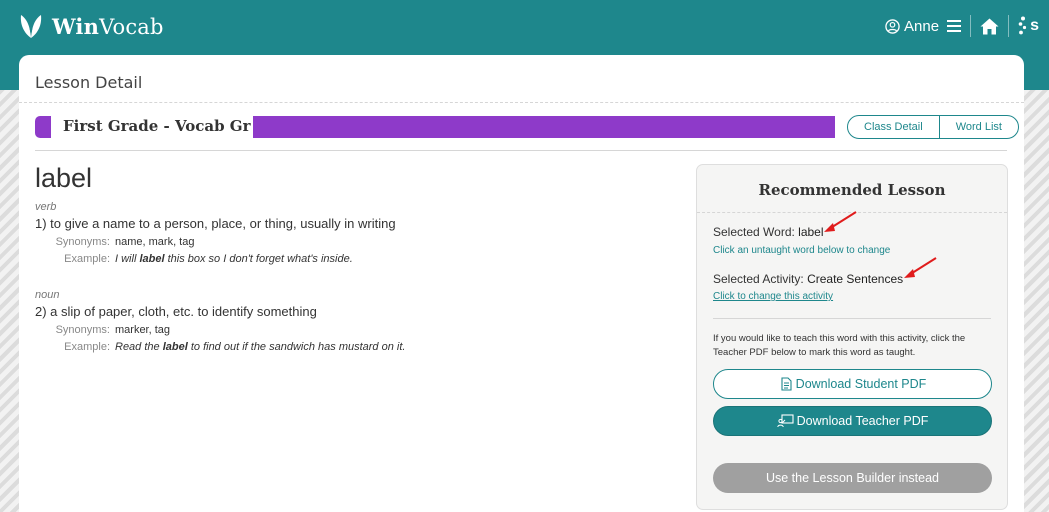 The image size is (1049, 512). Describe the element at coordinates (852, 190) in the screenshot. I see `panel-title: Recommended Lesson` at that location.